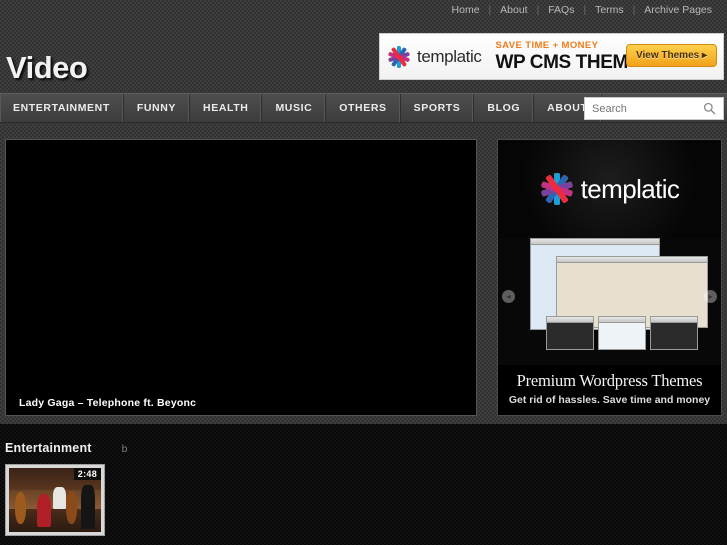 The image size is (727, 545). Describe the element at coordinates (609, 400) in the screenshot. I see `sidebar-ad-subtitle: Get rid of hassles. Save time and money` at that location.